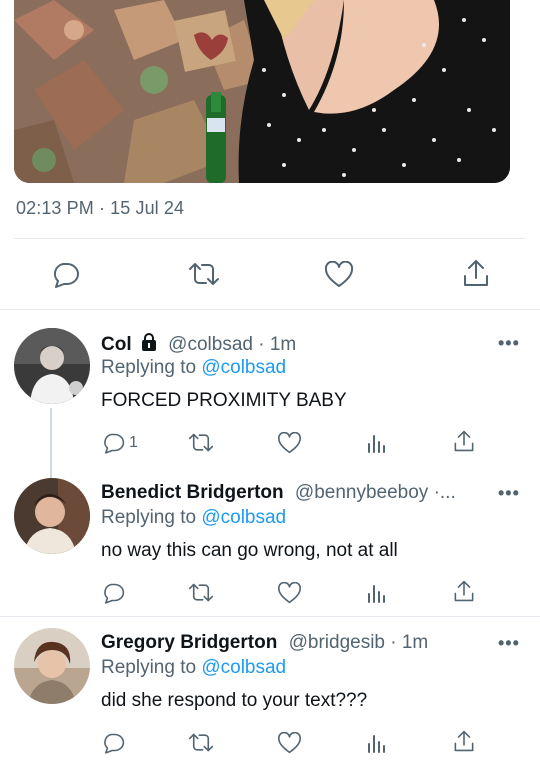  Describe the element at coordinates (224, 400) in the screenshot. I see `reply-text: FORCED PROXIMITY BABY` at that location.